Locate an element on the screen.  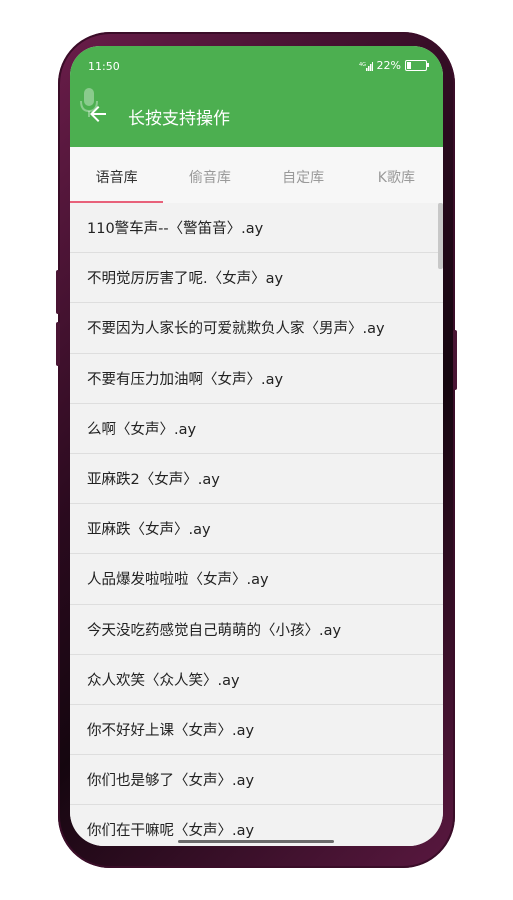
tab-bar: 语音库 偷音库 自定库 K歌库 is located at coordinates (256, 175).